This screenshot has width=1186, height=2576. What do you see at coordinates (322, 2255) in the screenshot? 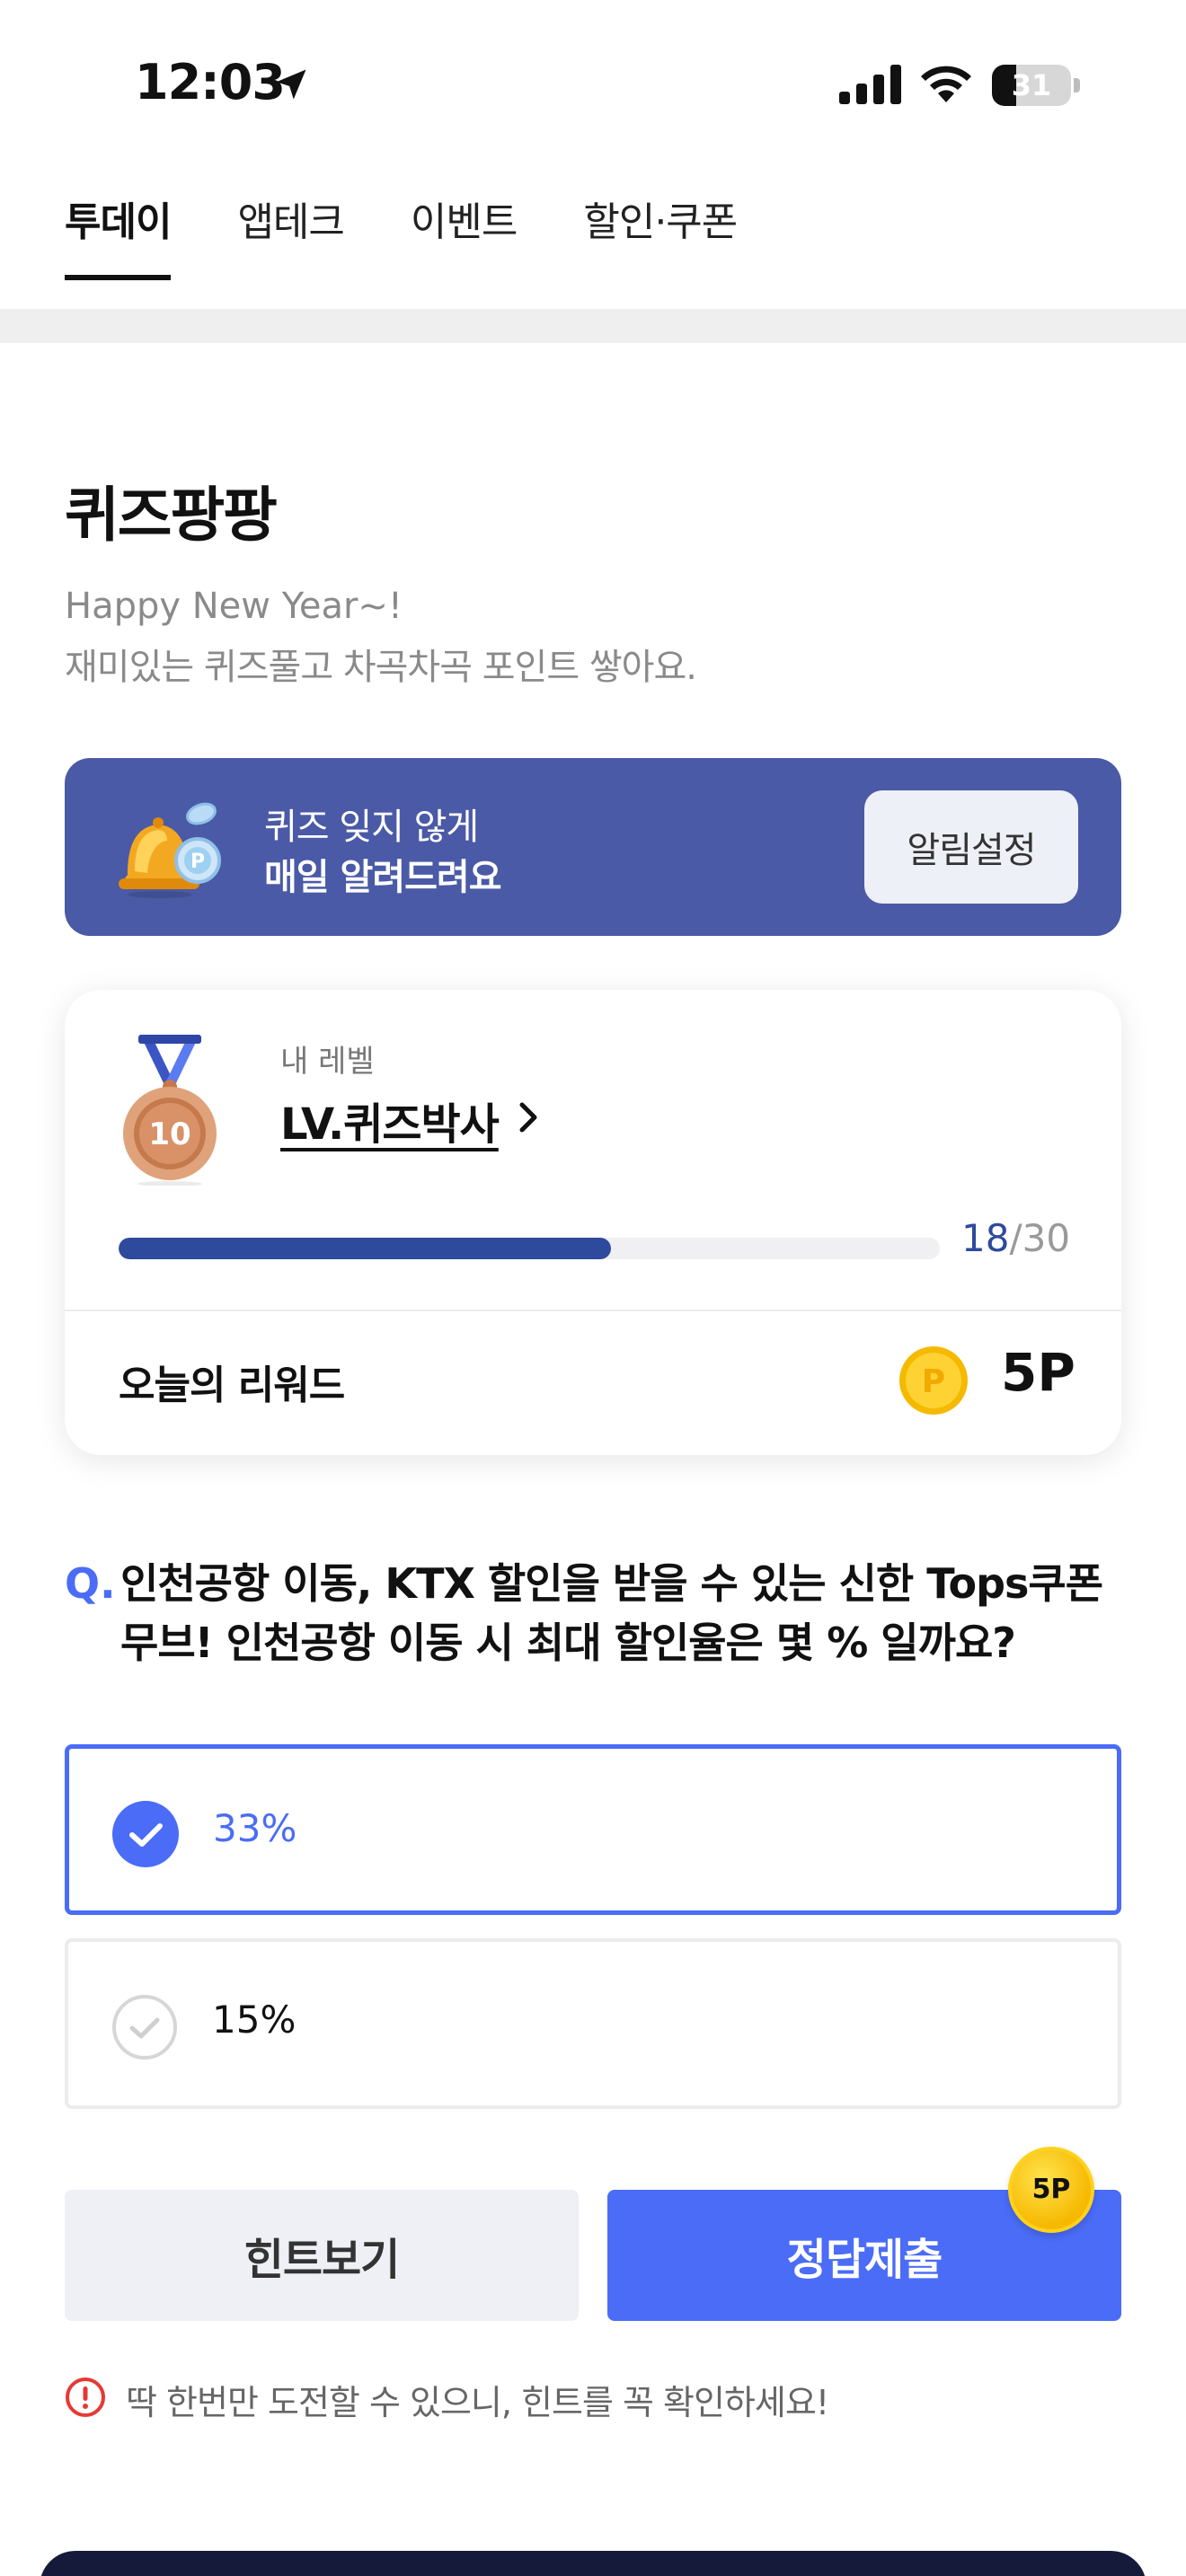
I see `hint-button: 힌트보기` at bounding box center [322, 2255].